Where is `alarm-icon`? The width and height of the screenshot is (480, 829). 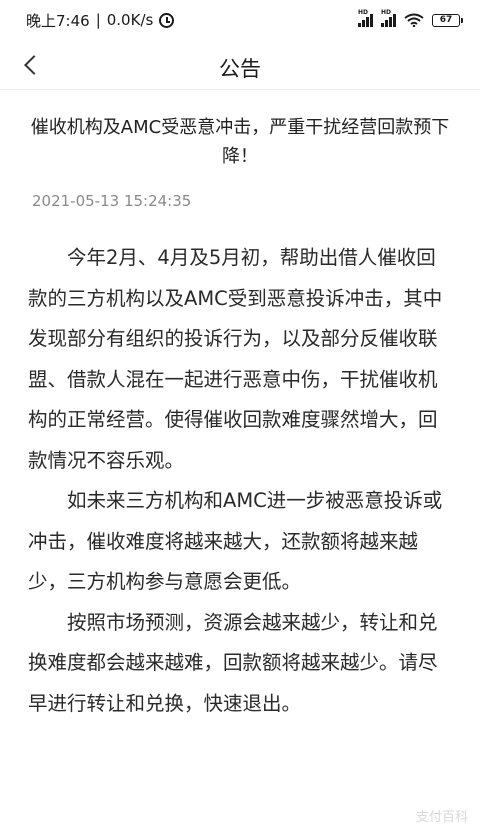
alarm-icon is located at coordinates (167, 20).